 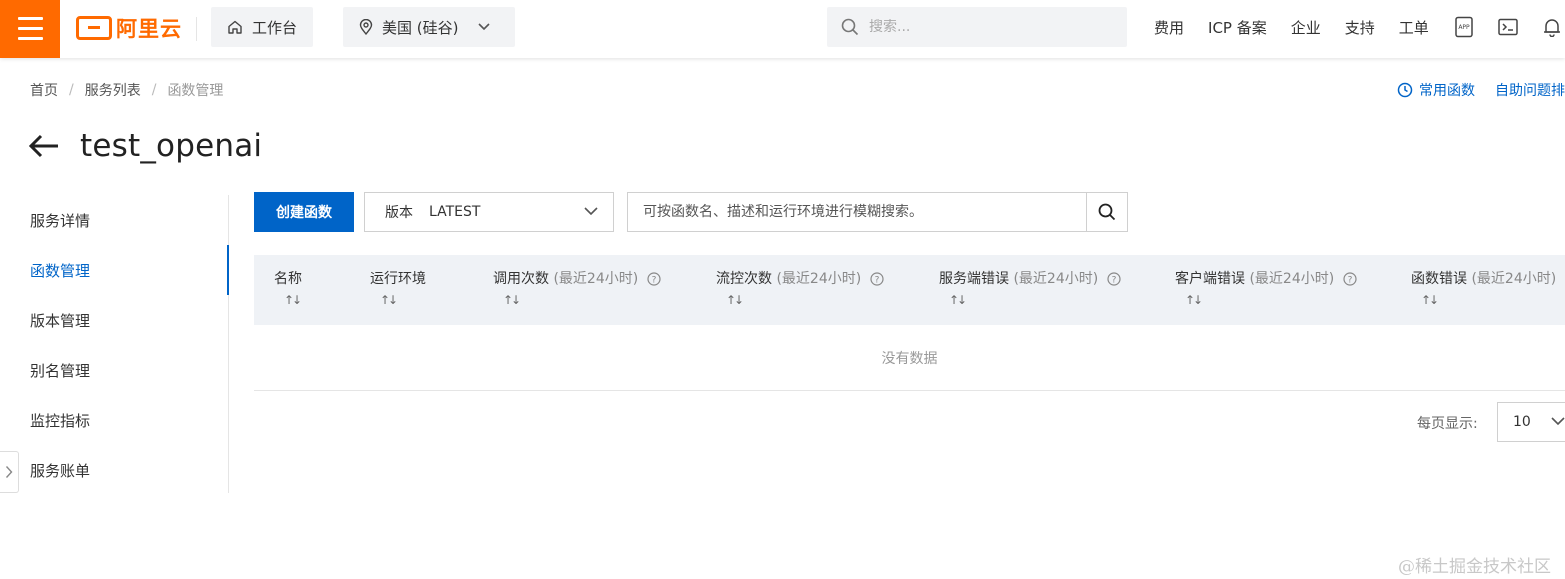 What do you see at coordinates (114, 320) in the screenshot?
I see `sidenav-item-version-management: 版本管理` at bounding box center [114, 320].